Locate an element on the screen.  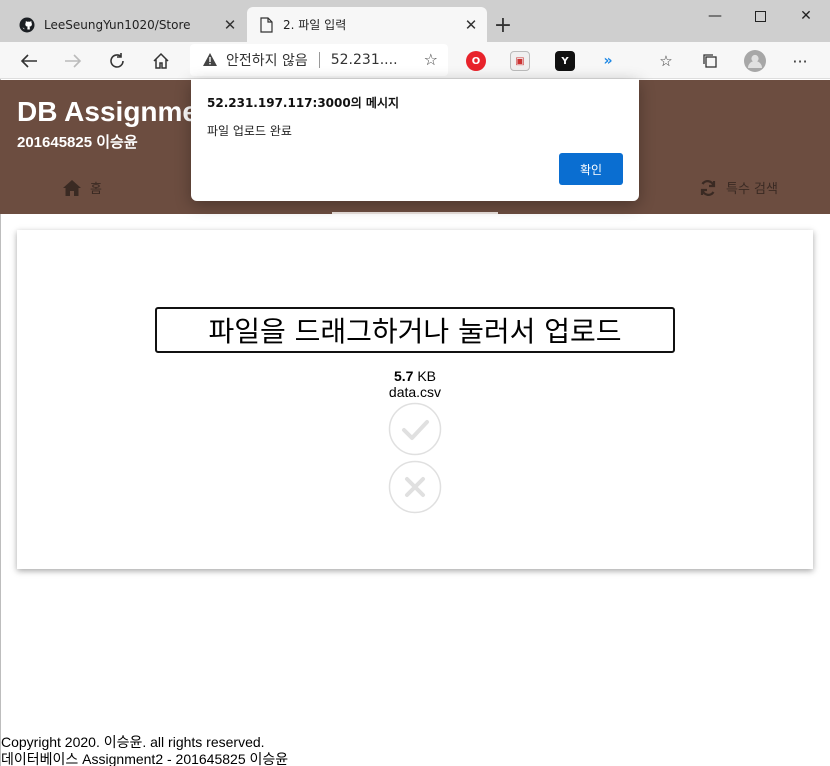
minimize-icon: — is located at coordinates (715, 16).